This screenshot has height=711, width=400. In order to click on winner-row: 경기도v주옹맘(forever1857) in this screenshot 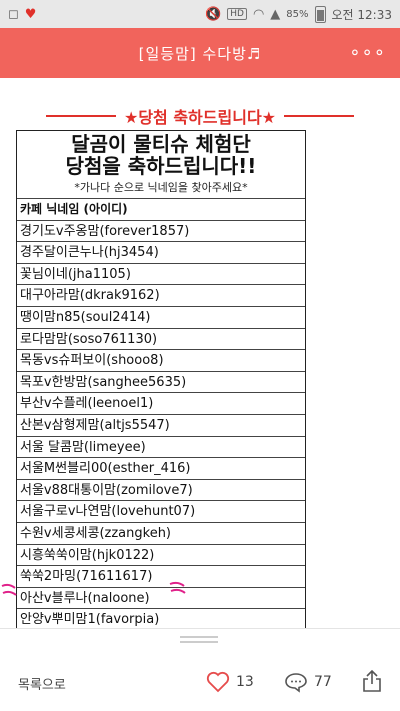, I will do `click(161, 232)`.